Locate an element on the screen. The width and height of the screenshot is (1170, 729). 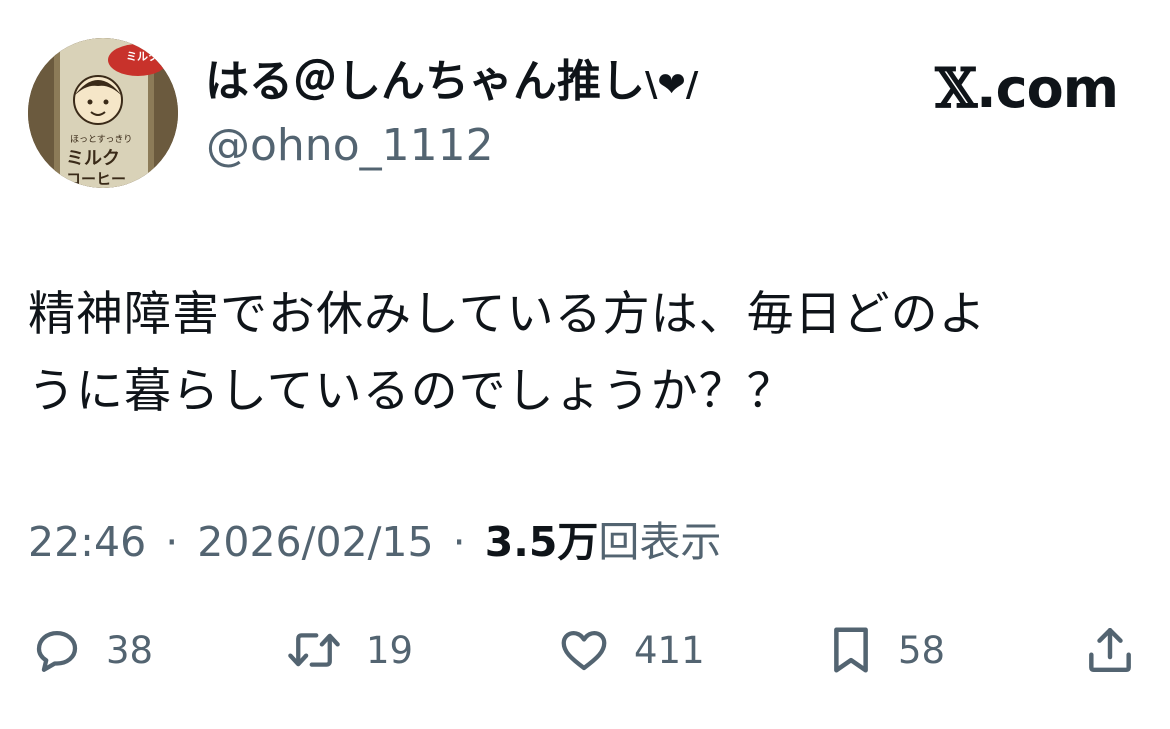
user-handle: @ohno_1112 is located at coordinates (350, 146).